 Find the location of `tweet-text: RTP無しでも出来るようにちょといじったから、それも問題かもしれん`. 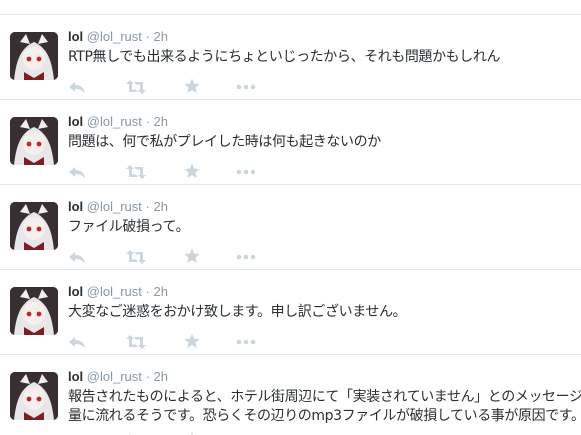

tweet-text: RTP無しでも出来るようにちょといじったから、それも問題かもしれん is located at coordinates (284, 57).